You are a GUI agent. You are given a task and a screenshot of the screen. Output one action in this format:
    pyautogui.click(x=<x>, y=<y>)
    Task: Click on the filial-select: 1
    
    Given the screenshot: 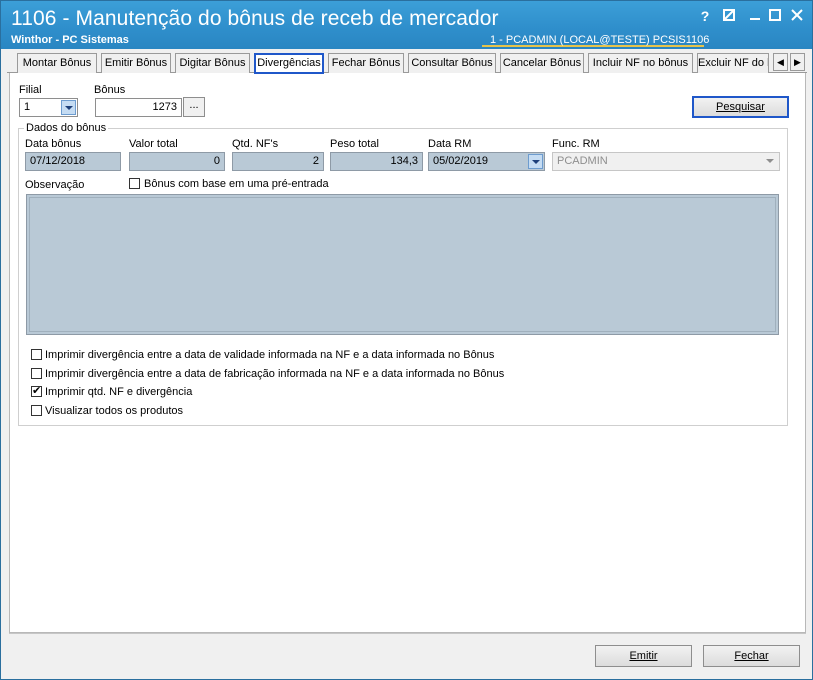 What is the action you would take?
    pyautogui.click(x=48, y=107)
    